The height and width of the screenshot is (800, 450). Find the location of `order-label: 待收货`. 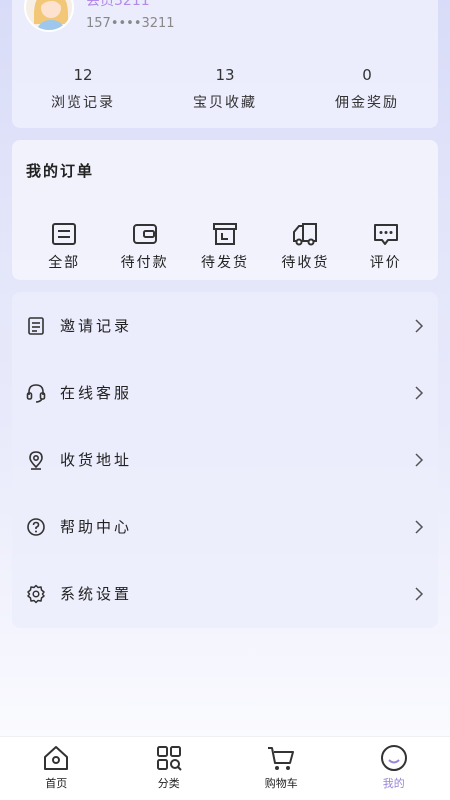

order-label: 待收货 is located at coordinates (305, 263).